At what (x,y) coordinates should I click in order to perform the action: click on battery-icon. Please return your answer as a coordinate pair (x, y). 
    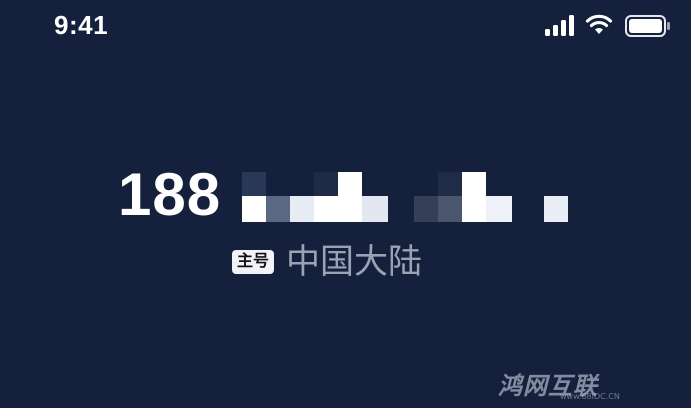
    Looking at the image, I should click on (647, 26).